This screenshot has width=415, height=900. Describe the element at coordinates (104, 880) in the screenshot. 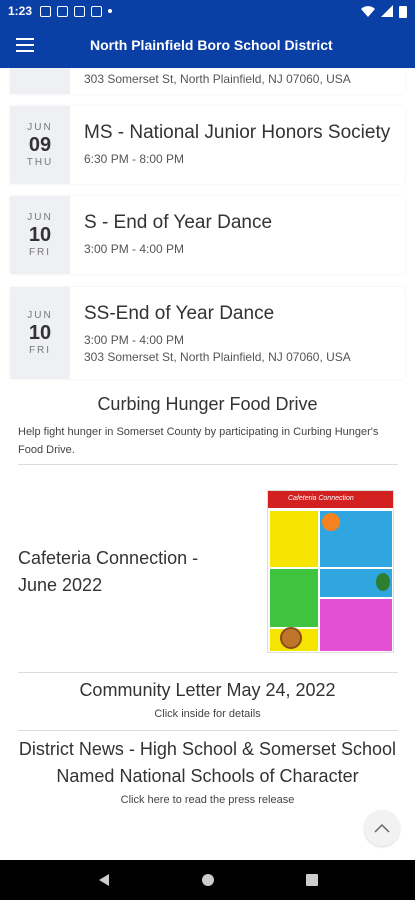

I see `back-icon` at that location.